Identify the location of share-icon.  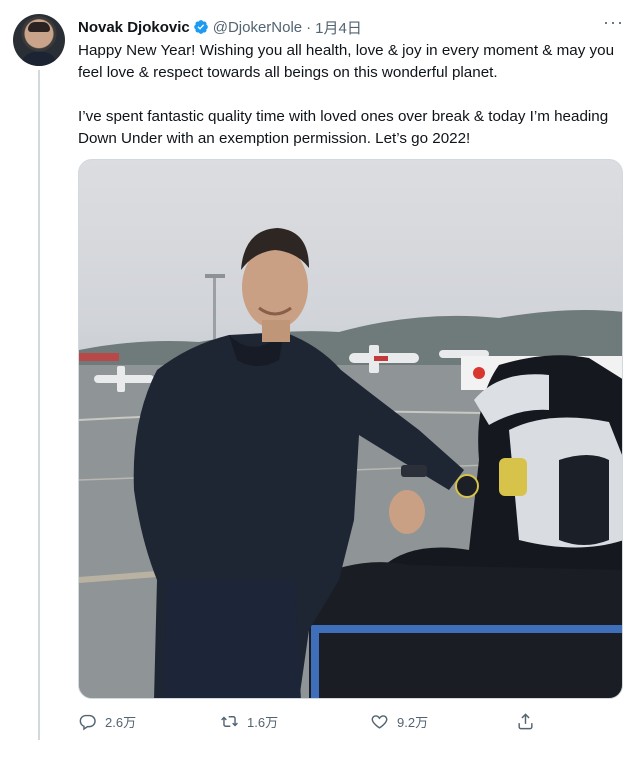
(525, 721).